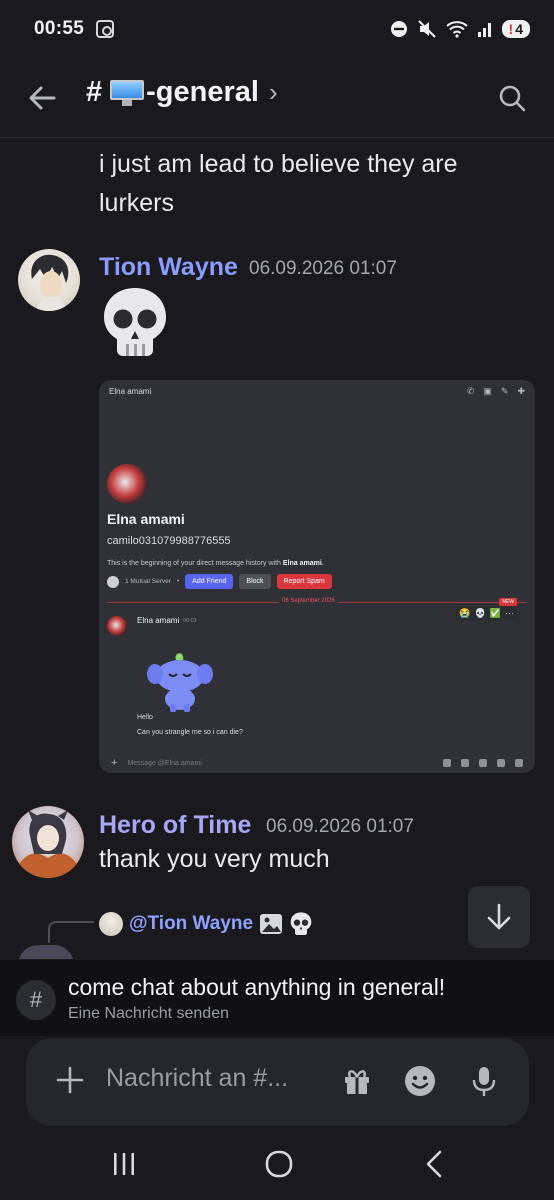 Image resolution: width=554 pixels, height=1200 pixels. What do you see at coordinates (148, 1013) in the screenshot?
I see `channel-topic-subtext: Eine Nachricht senden` at bounding box center [148, 1013].